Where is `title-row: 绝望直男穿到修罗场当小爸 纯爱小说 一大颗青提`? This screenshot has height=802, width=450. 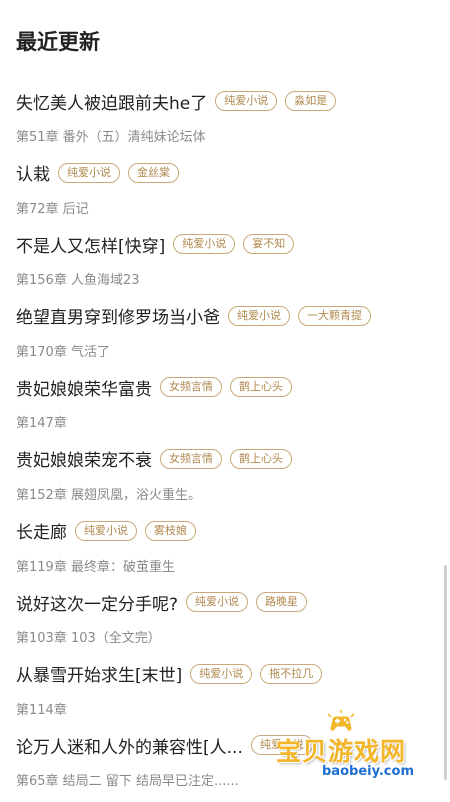 title-row: 绝望直男穿到修罗场当小爸 纯爱小说 一大颗青提 is located at coordinates (233, 316).